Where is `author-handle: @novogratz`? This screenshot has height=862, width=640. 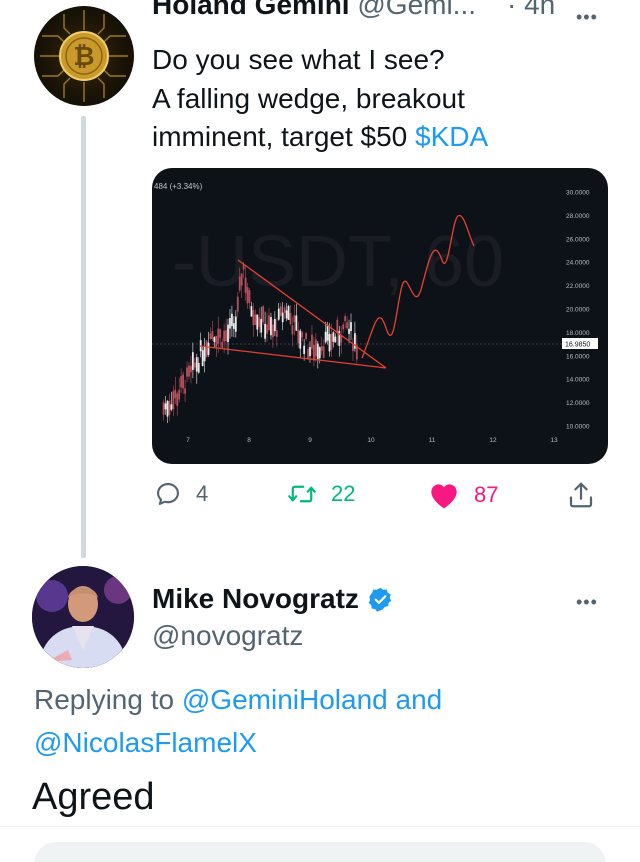 author-handle: @novogratz is located at coordinates (227, 636).